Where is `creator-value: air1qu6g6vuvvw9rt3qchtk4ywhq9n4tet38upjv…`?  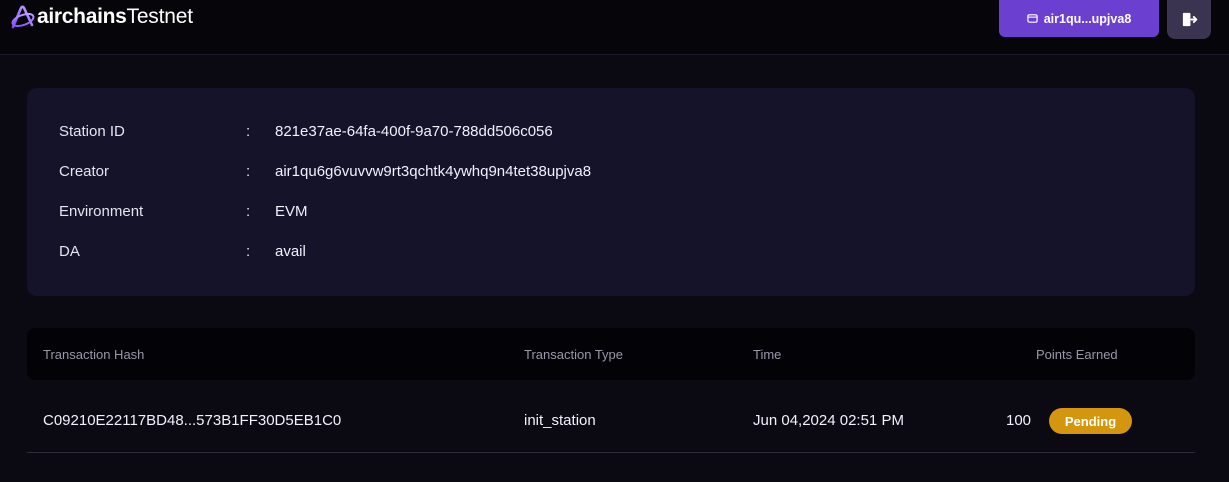
creator-value: air1qu6g6vuvvw9rt3qchtk4ywhq9n4tet38upjv… is located at coordinates (433, 171).